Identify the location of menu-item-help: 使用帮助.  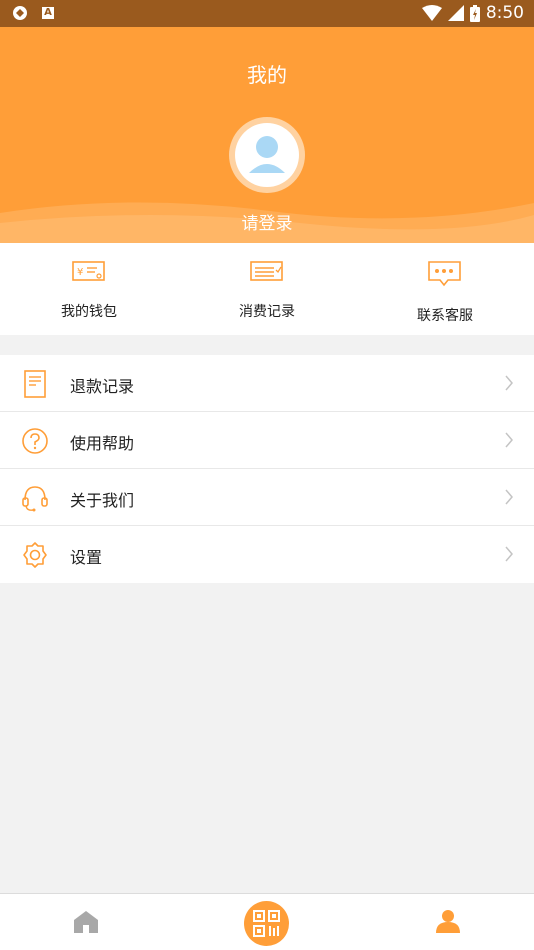
(267, 440).